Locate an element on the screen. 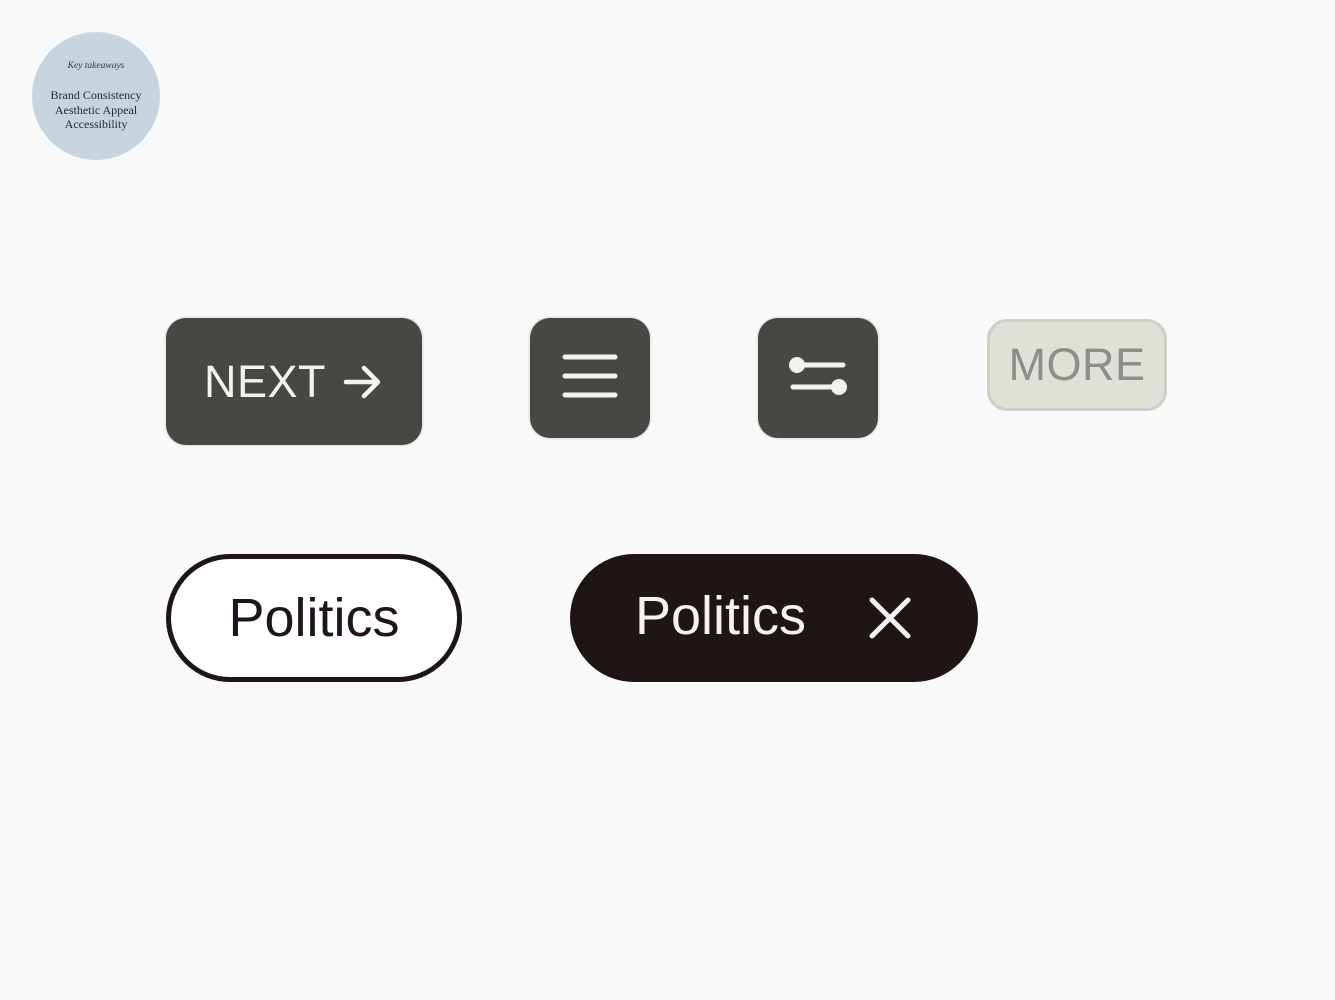  politics-chip: Politics is located at coordinates (314, 618).